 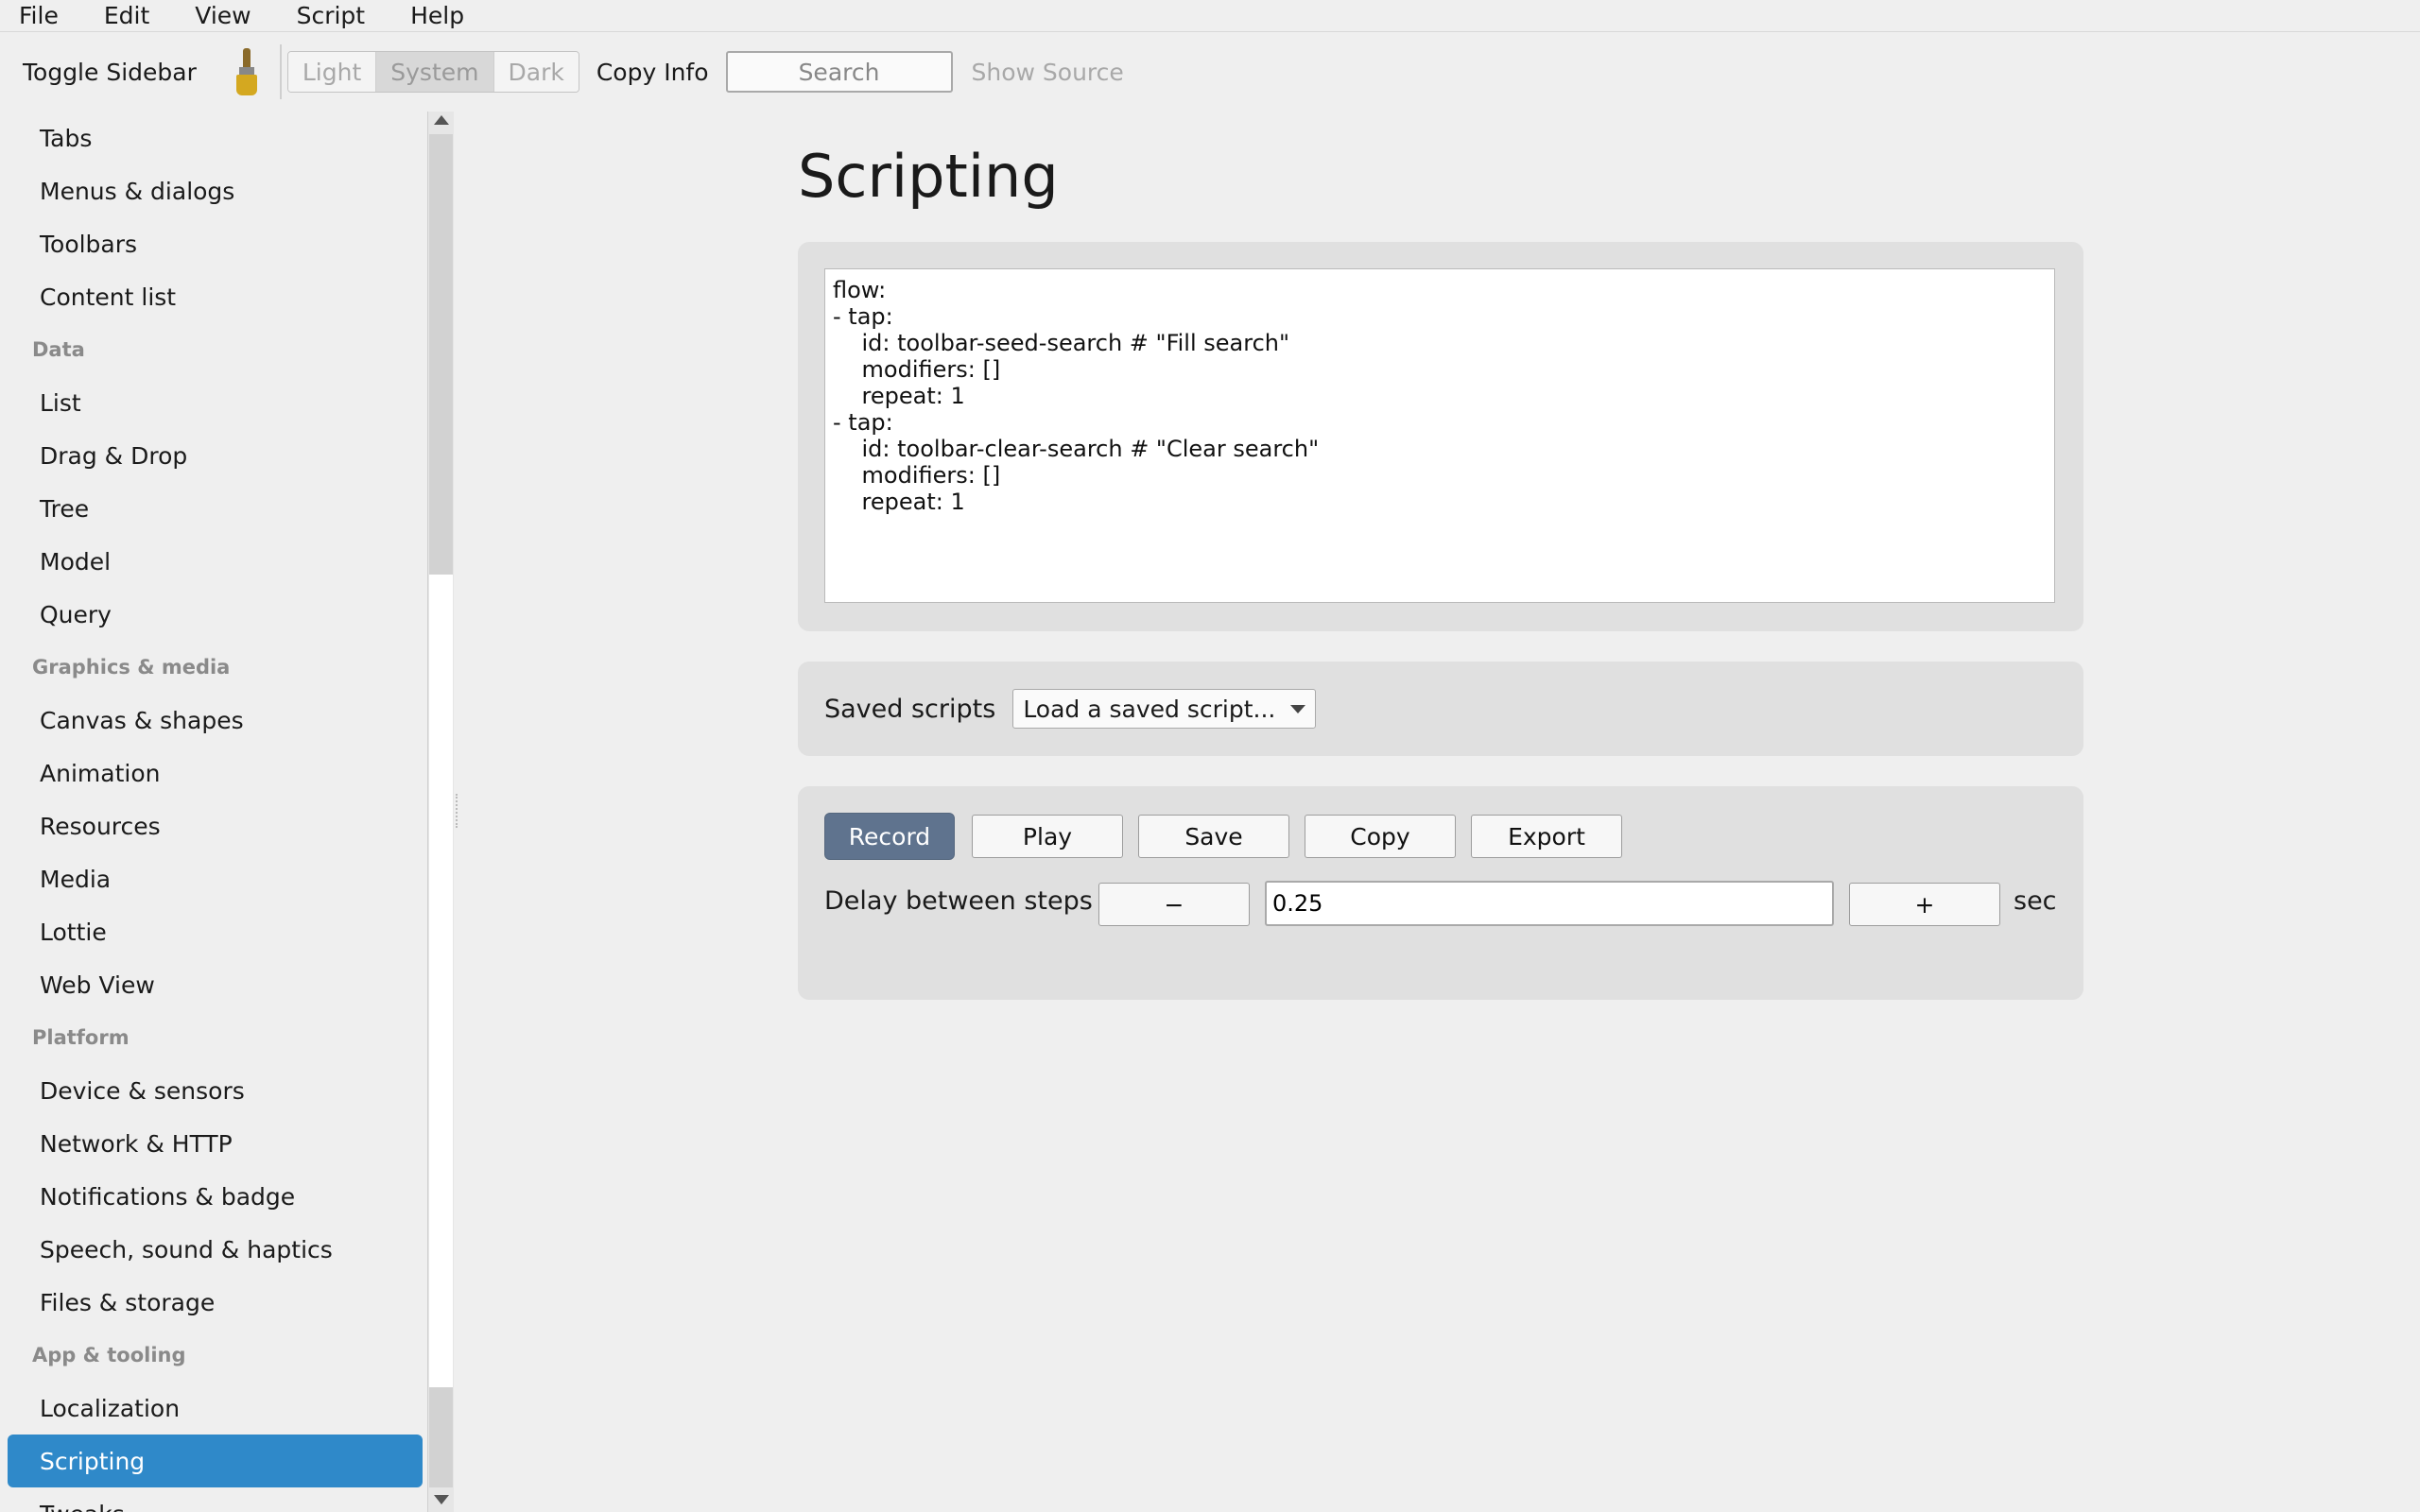 What do you see at coordinates (222, 15) in the screenshot?
I see `menu-view: View` at bounding box center [222, 15].